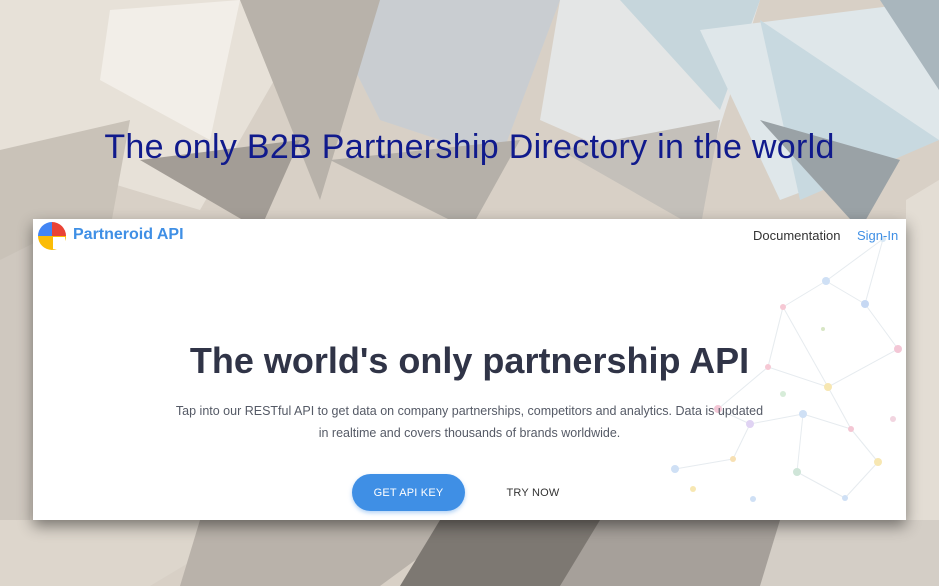  I want to click on partneroid-logo-icon, so click(52, 236).